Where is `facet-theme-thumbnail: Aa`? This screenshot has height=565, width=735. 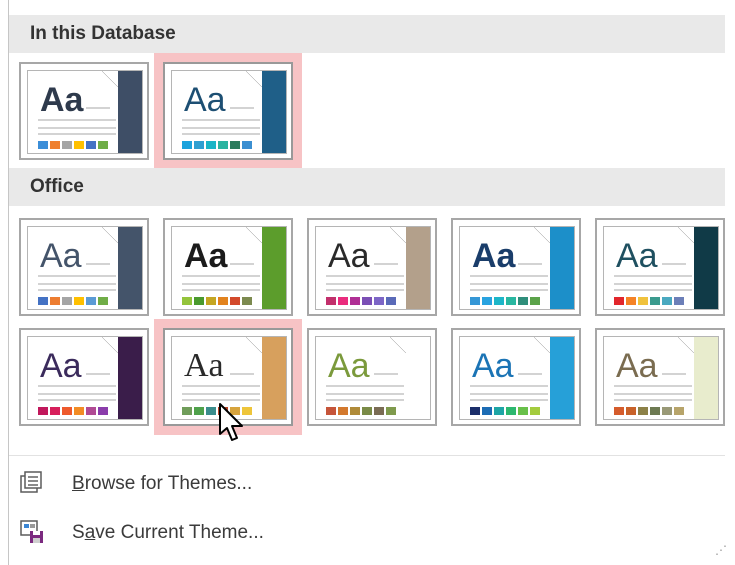 facet-theme-thumbnail: Aa is located at coordinates (228, 267).